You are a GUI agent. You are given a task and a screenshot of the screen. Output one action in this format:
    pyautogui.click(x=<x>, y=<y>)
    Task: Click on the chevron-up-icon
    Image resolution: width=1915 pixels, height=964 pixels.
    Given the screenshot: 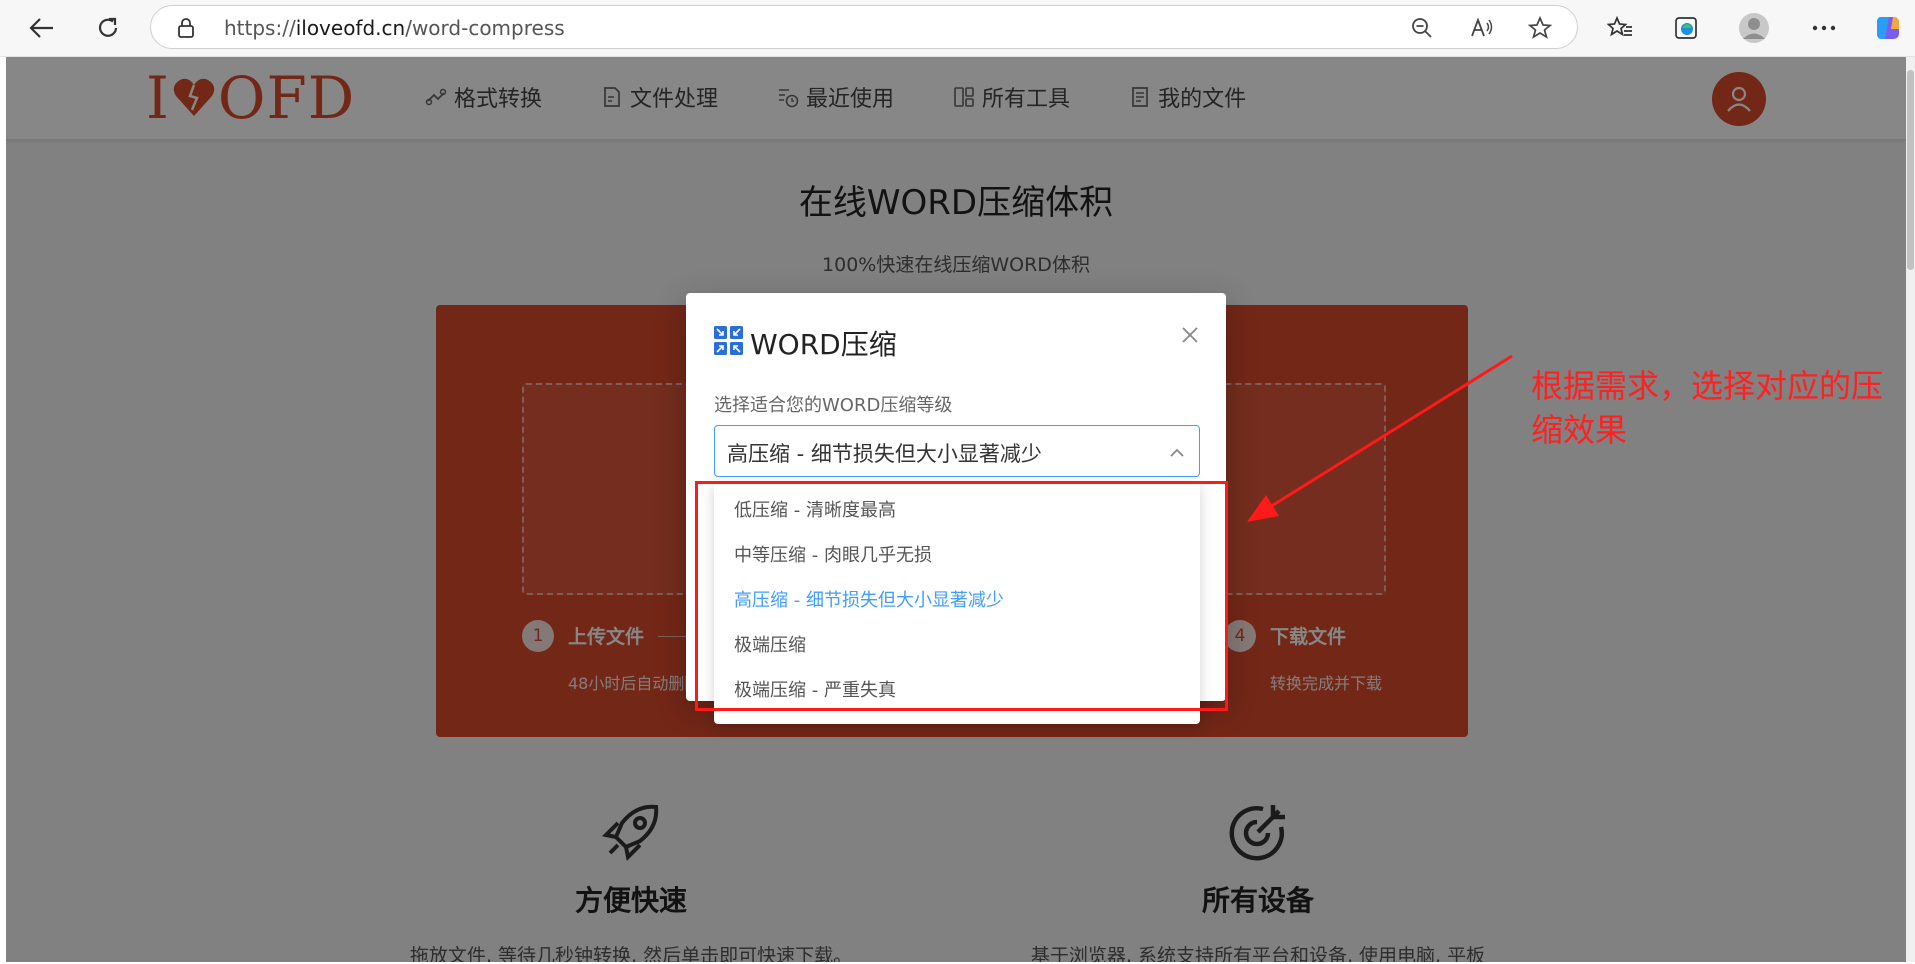 What is the action you would take?
    pyautogui.click(x=1177, y=452)
    